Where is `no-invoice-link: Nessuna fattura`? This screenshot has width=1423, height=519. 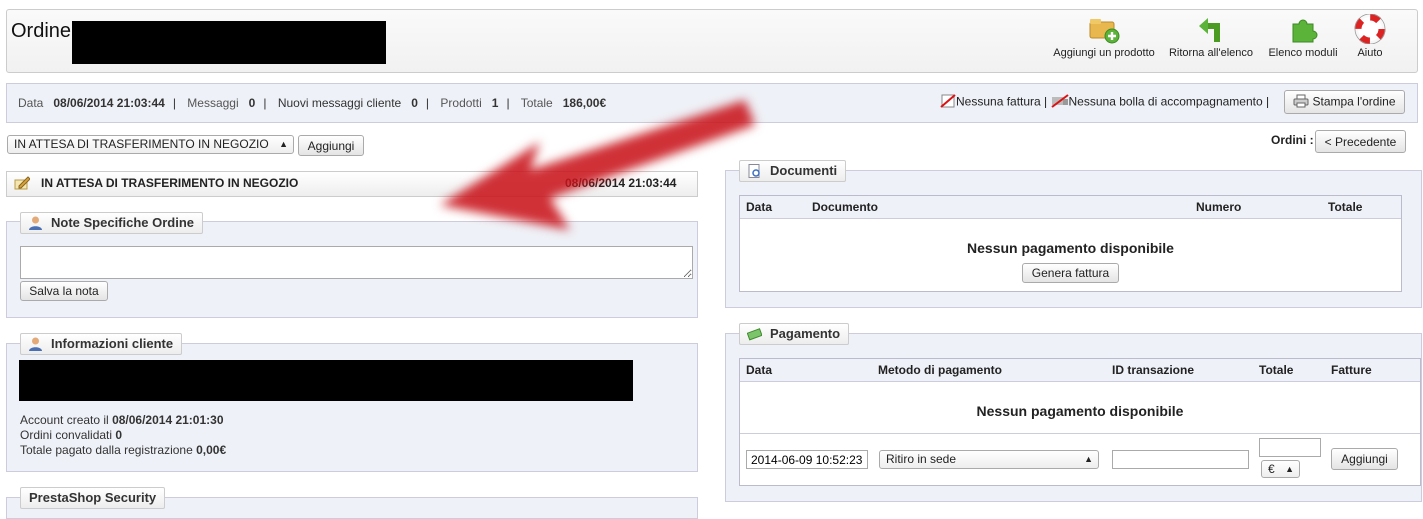
no-invoice-link: Nessuna fattura is located at coordinates (998, 102).